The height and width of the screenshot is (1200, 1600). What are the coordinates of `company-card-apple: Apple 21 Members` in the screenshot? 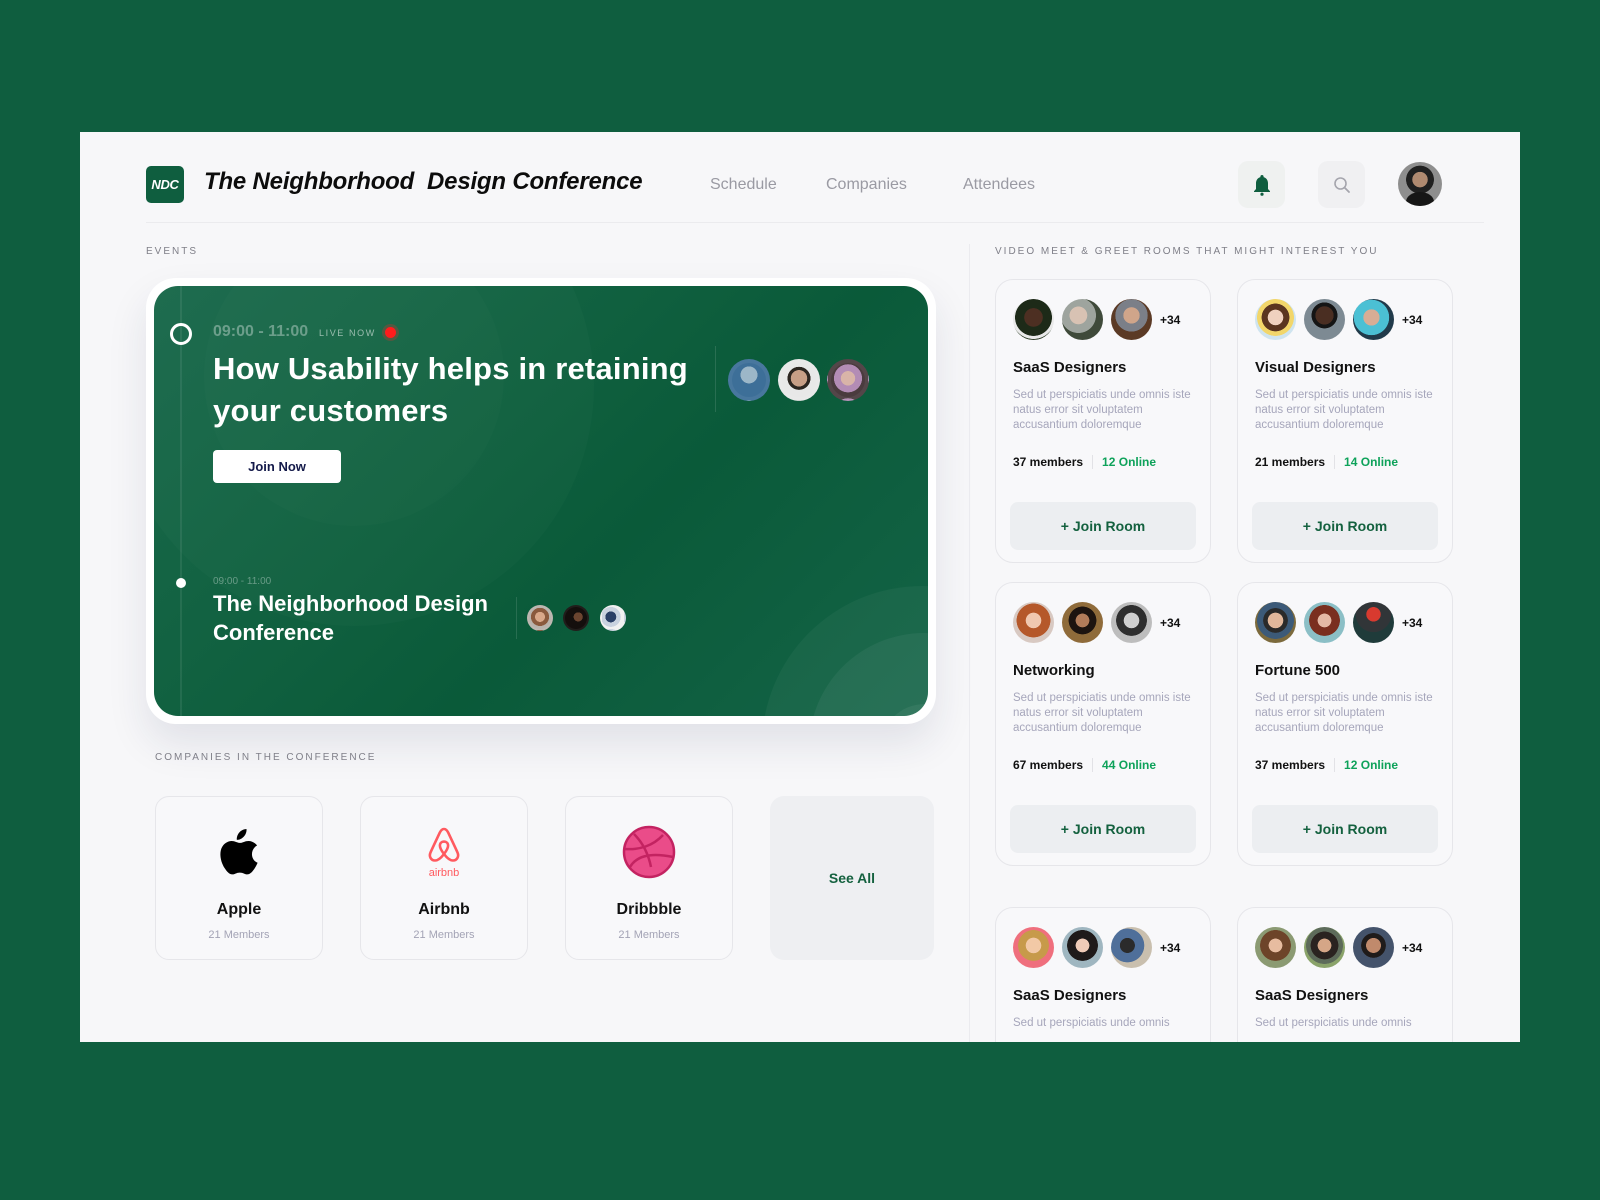 It's located at (239, 878).